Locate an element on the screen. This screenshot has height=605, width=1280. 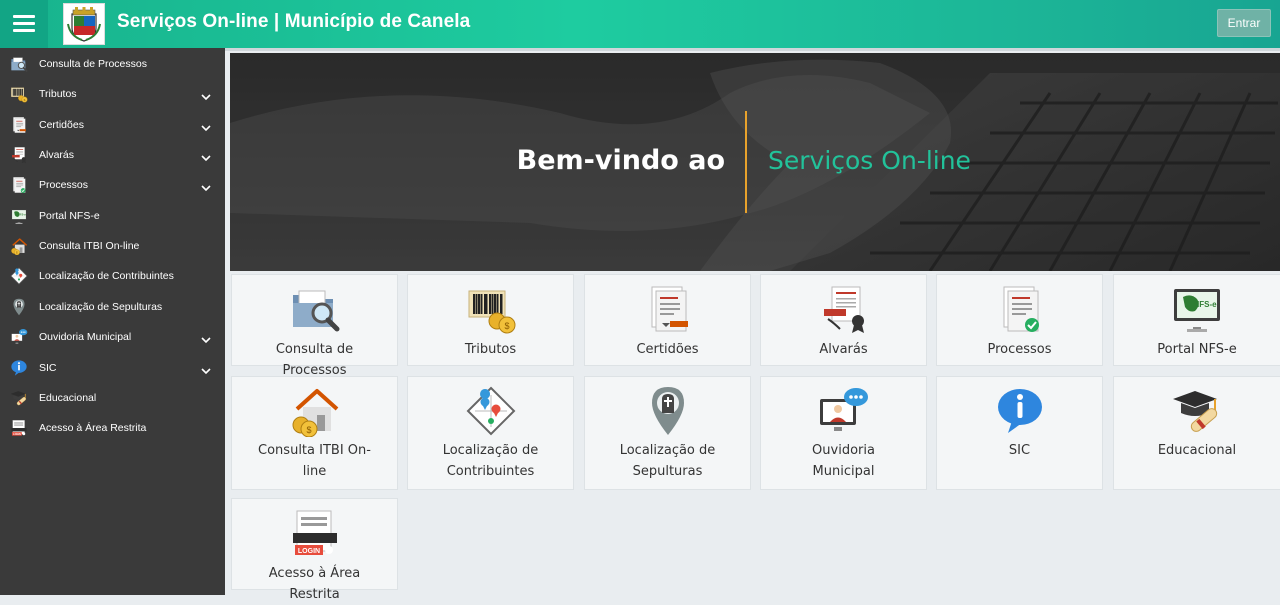
app-title: Serviços On-line | Município de Canela is located at coordinates (294, 21).